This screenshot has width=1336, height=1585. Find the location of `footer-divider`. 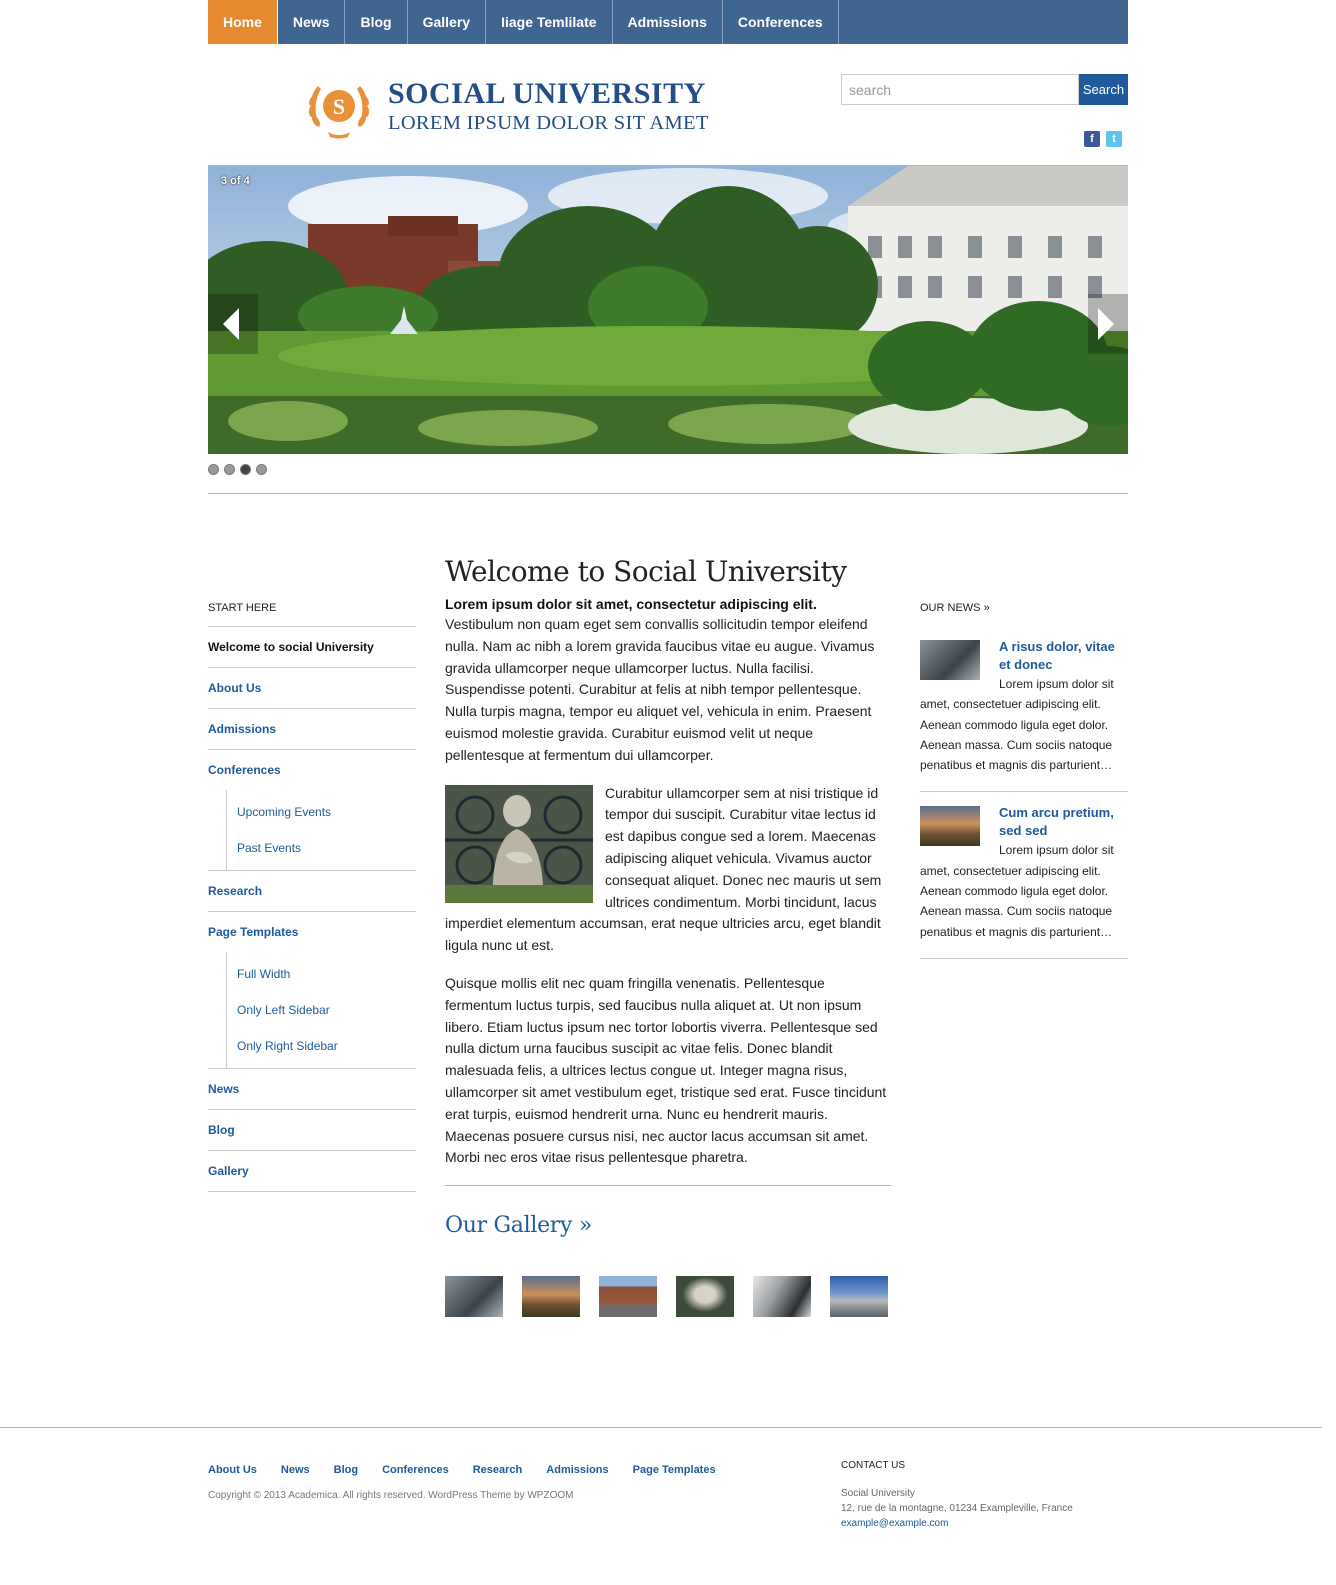

footer-divider is located at coordinates (661, 1427).